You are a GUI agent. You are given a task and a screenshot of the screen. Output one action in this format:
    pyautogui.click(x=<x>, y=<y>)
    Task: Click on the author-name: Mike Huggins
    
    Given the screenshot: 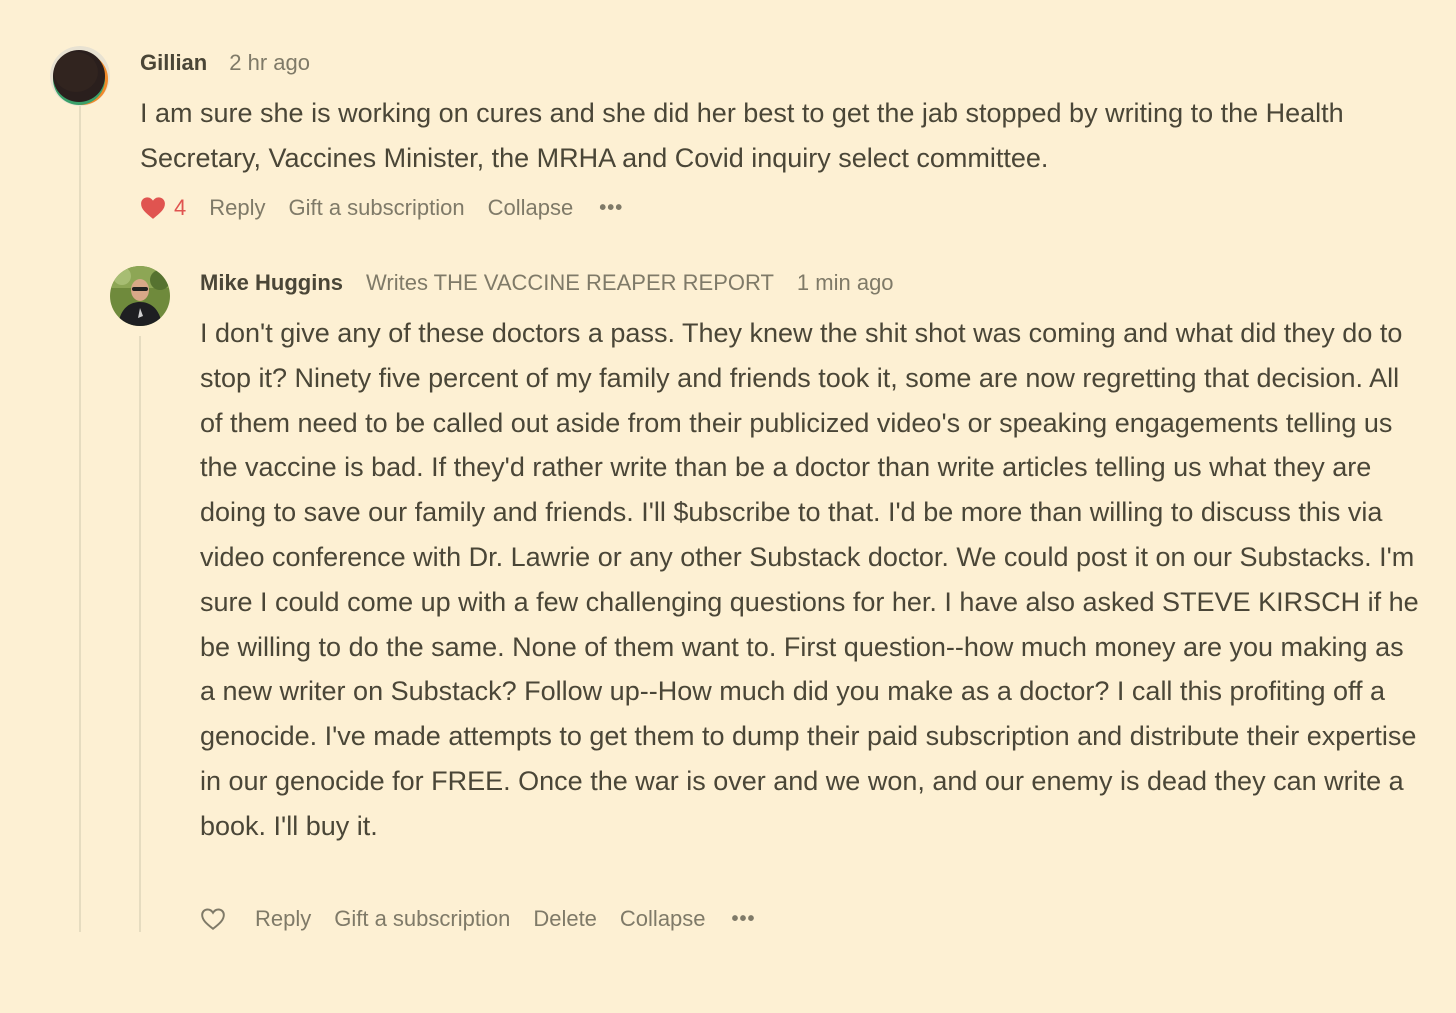 What is the action you would take?
    pyautogui.click(x=271, y=283)
    